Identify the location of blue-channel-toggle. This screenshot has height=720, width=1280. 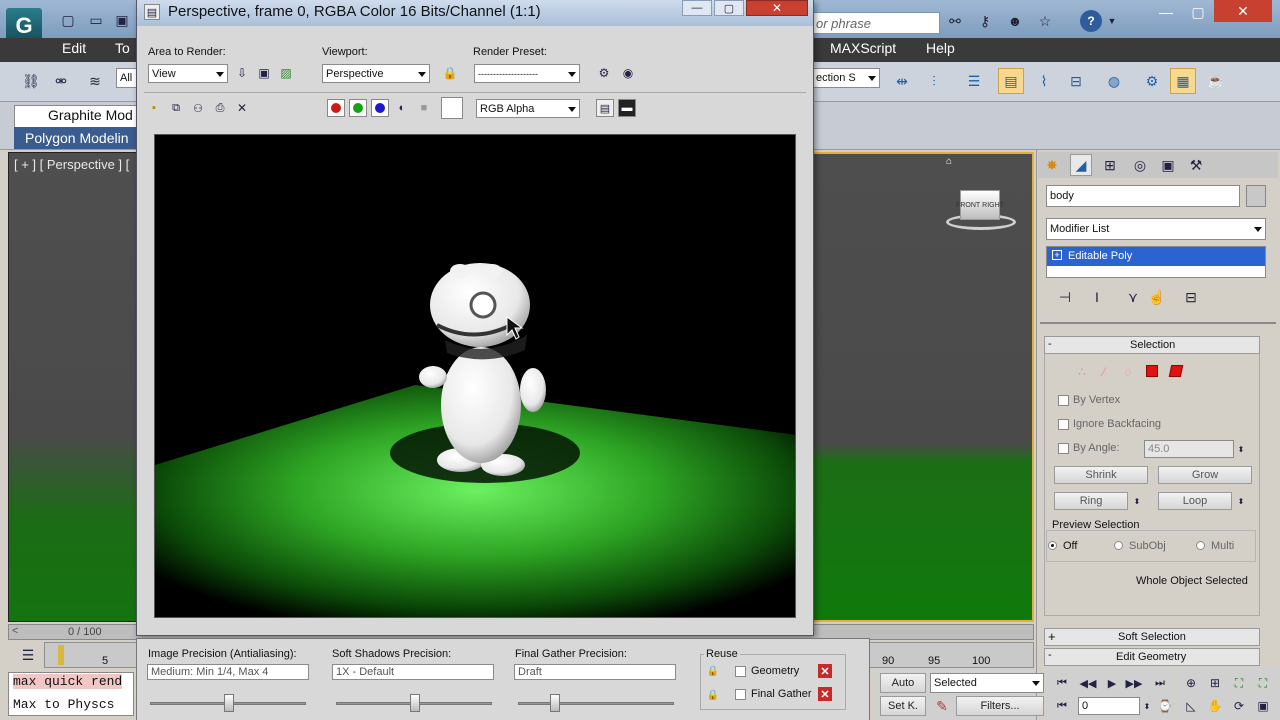
(380, 108).